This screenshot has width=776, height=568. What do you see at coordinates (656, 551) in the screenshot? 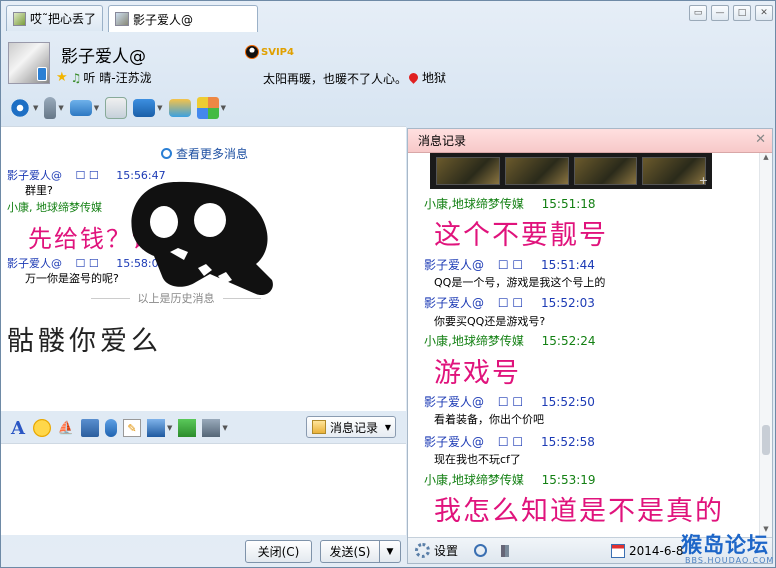
I see `history-date: 2014-6-8` at bounding box center [656, 551].